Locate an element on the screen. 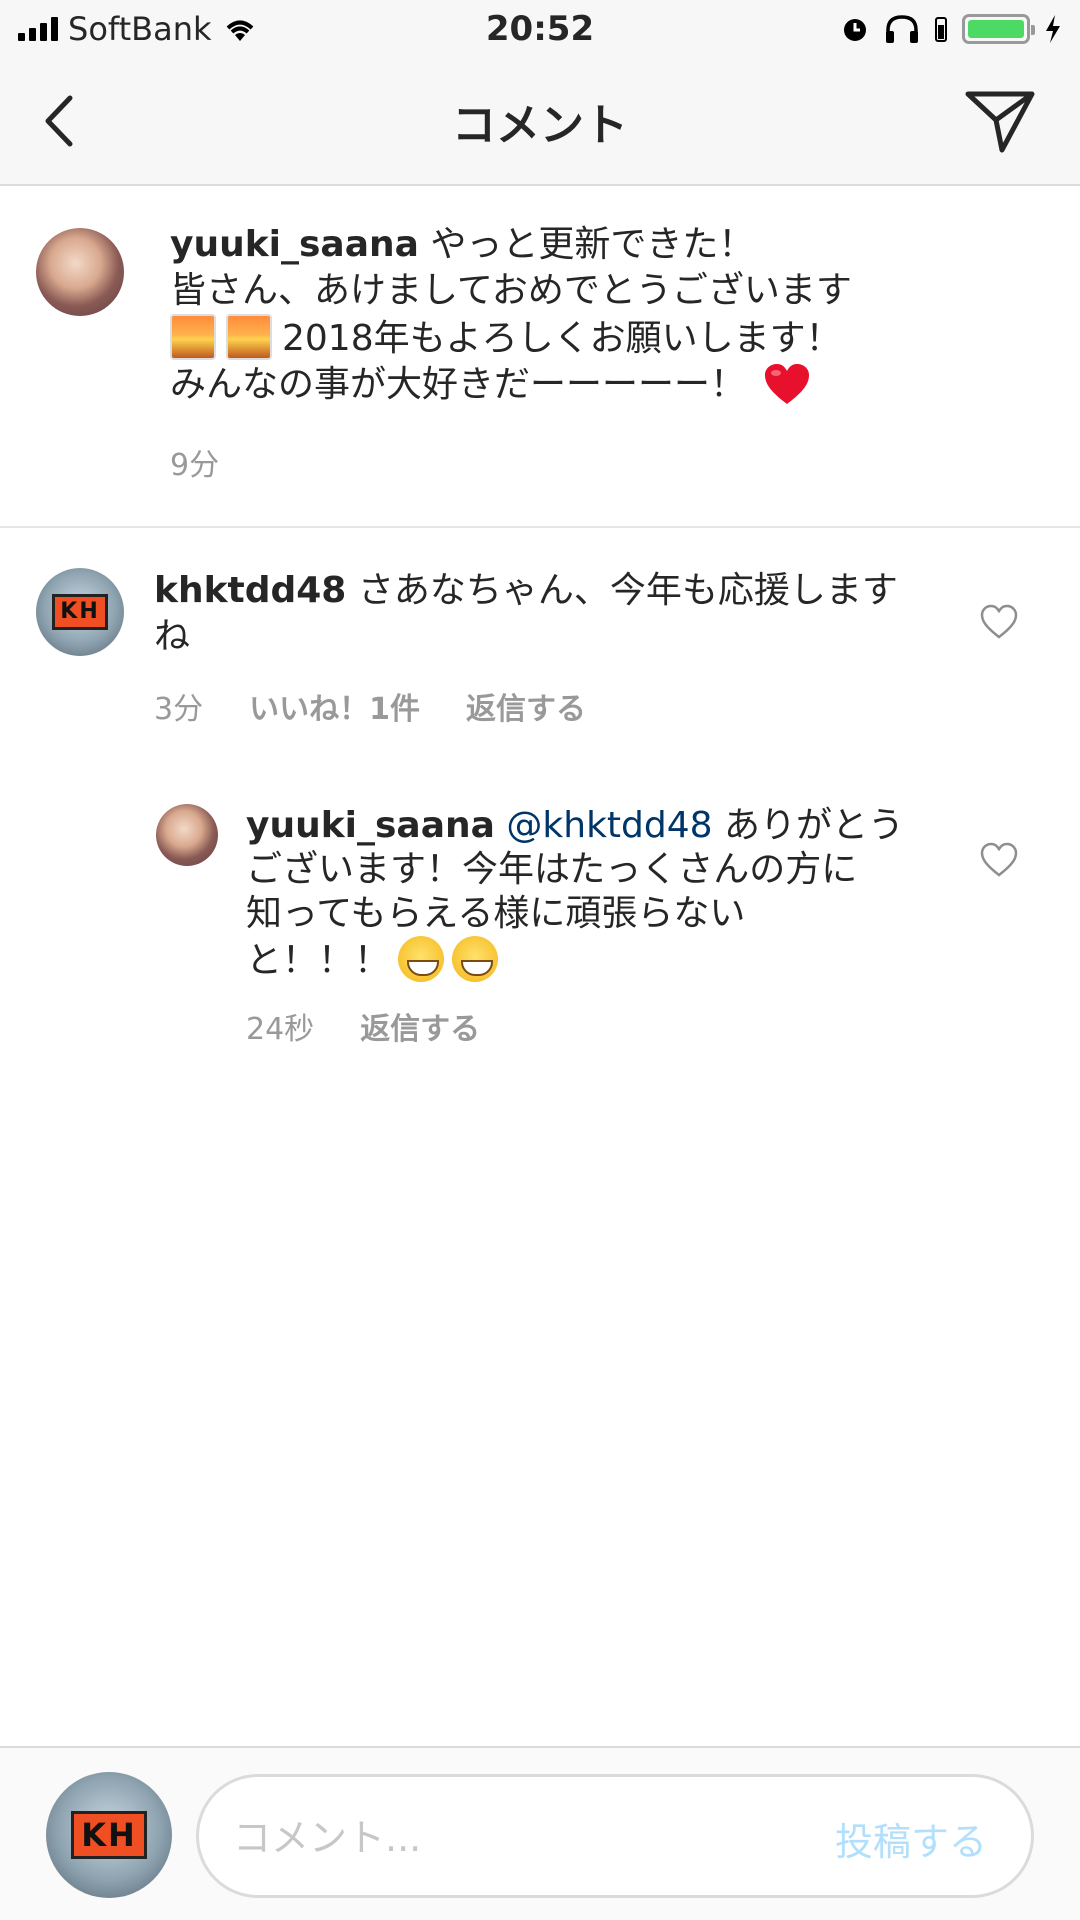  comment-line1: さあなちゃん、今年も応援します is located at coordinates (627, 590).